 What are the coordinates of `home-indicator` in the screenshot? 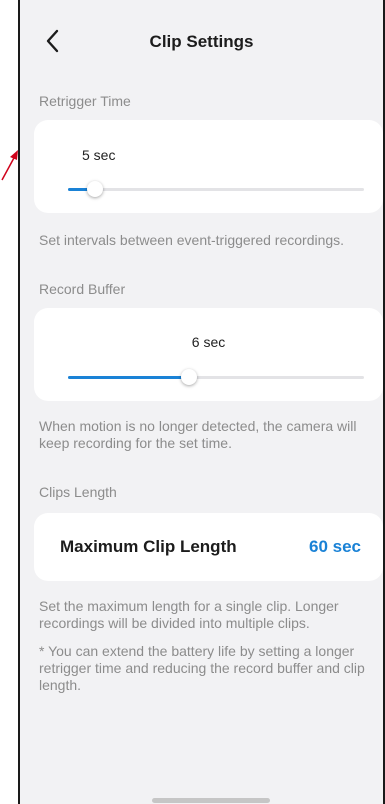 It's located at (211, 800).